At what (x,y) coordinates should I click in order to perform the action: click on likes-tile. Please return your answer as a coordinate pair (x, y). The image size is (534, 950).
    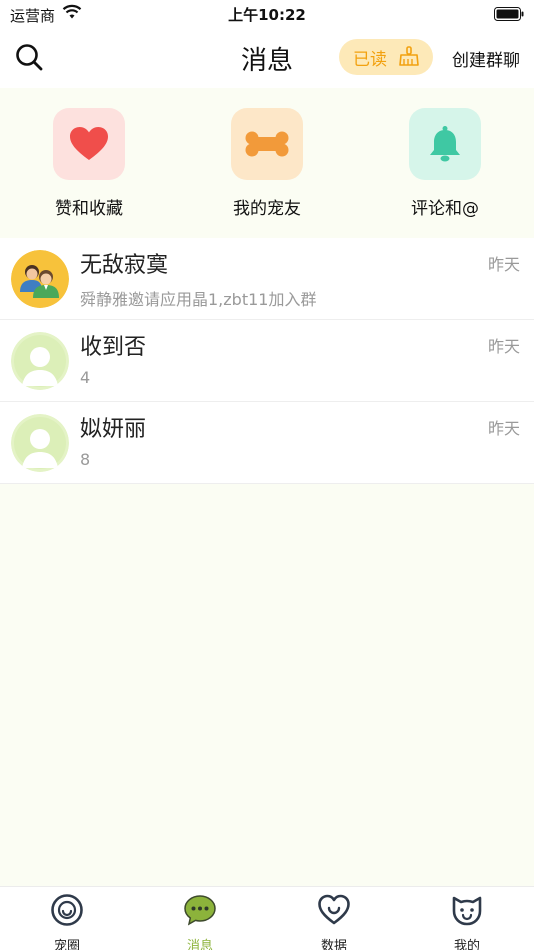
    Looking at the image, I should click on (89, 144).